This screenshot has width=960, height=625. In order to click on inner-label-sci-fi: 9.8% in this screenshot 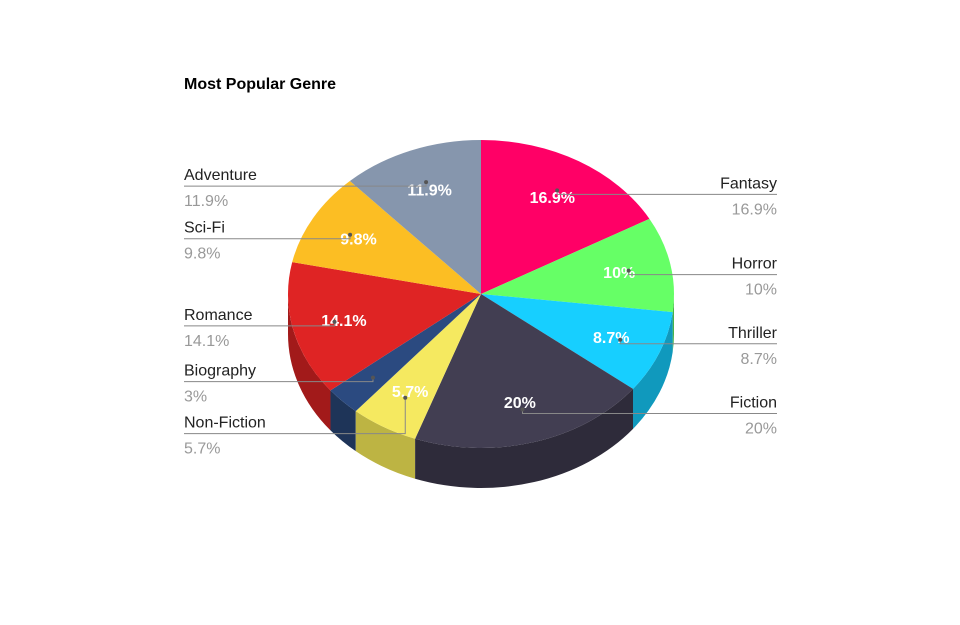, I will do `click(358, 240)`.